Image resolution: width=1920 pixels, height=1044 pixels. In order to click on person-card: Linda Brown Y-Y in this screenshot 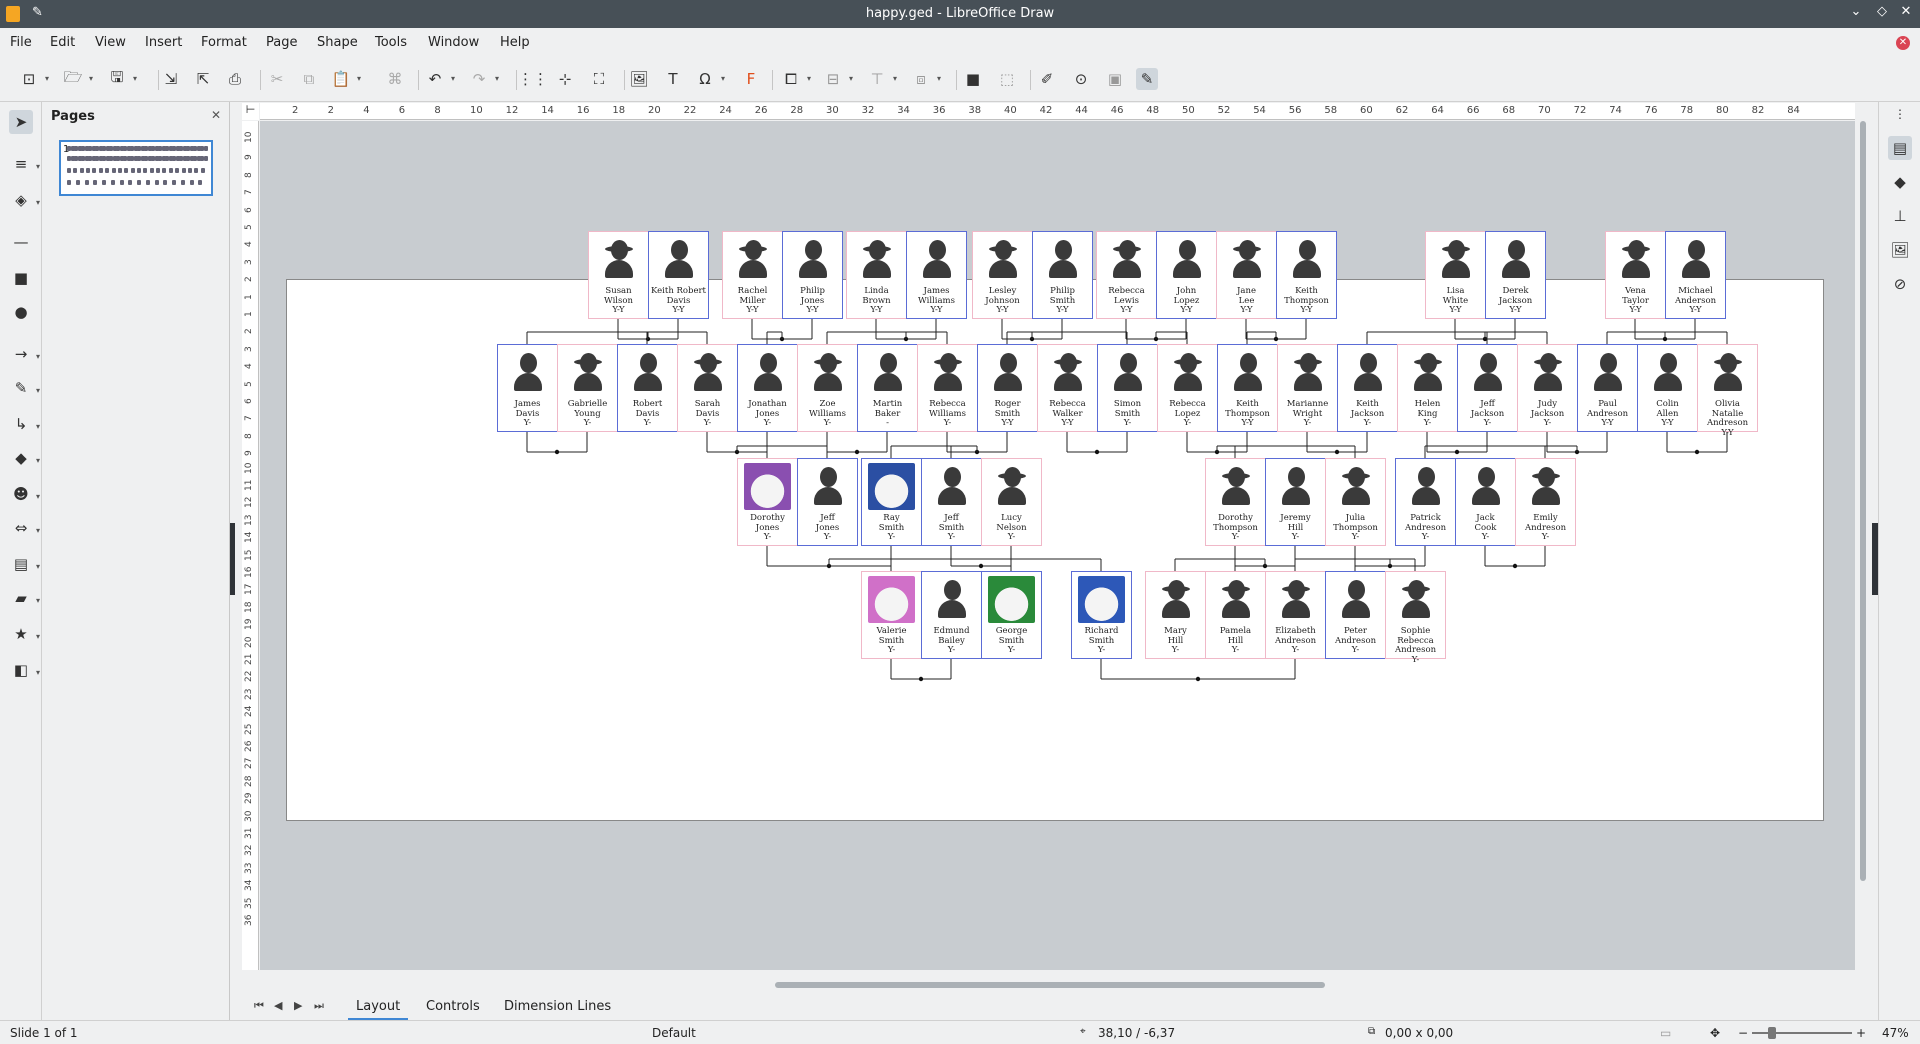, I will do `click(876, 275)`.